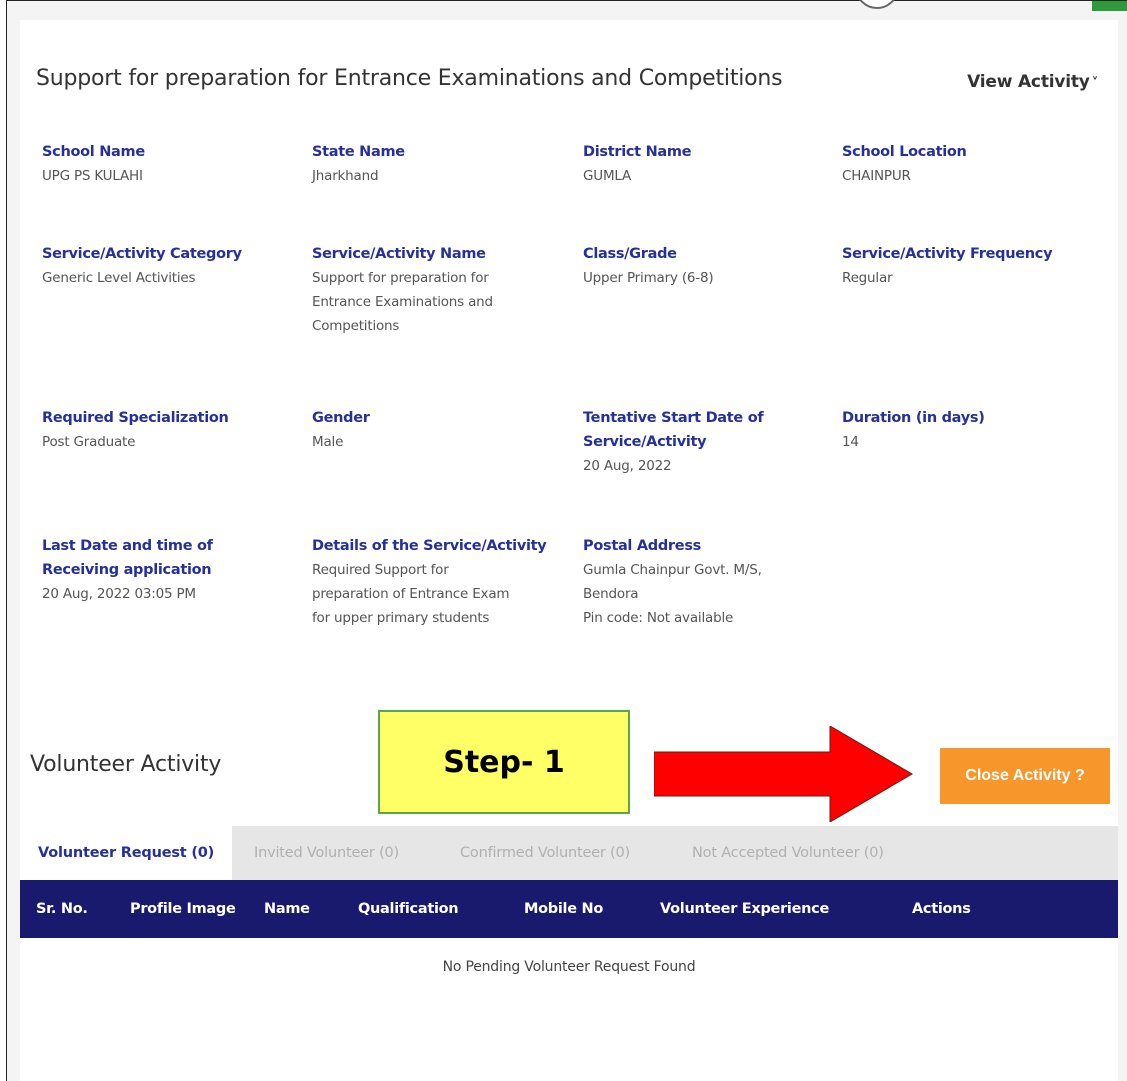 This screenshot has height=1081, width=1127. Describe the element at coordinates (287, 909) in the screenshot. I see `column-header-name: Name` at that location.